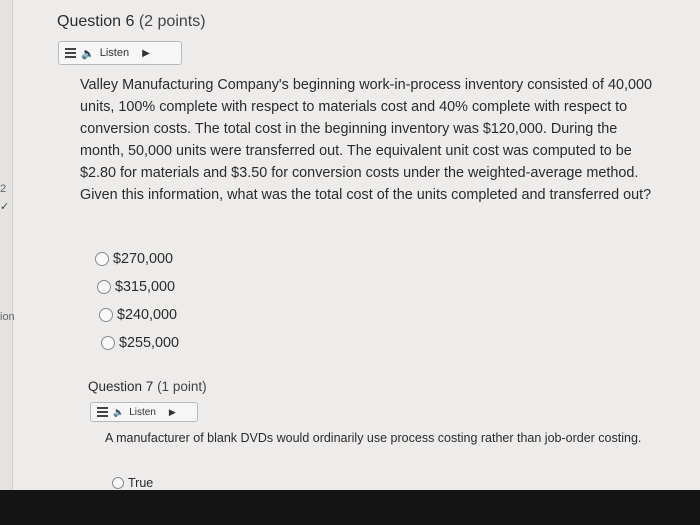 The height and width of the screenshot is (525, 700). I want to click on side-label: ion, so click(7, 317).